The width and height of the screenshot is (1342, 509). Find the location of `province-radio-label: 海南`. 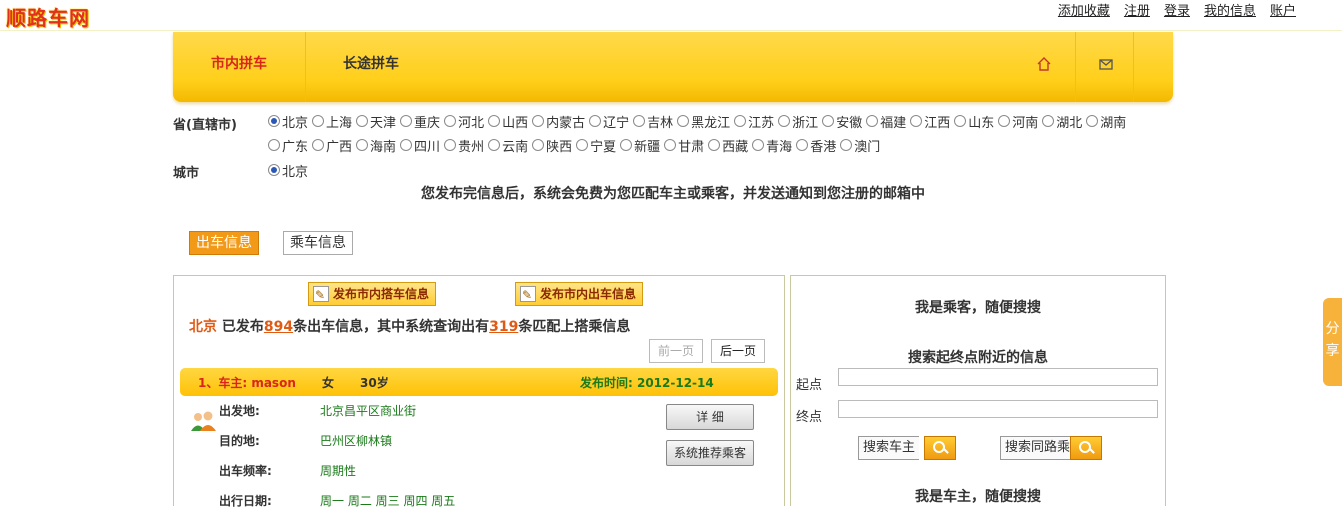

province-radio-label: 海南 is located at coordinates (383, 147).